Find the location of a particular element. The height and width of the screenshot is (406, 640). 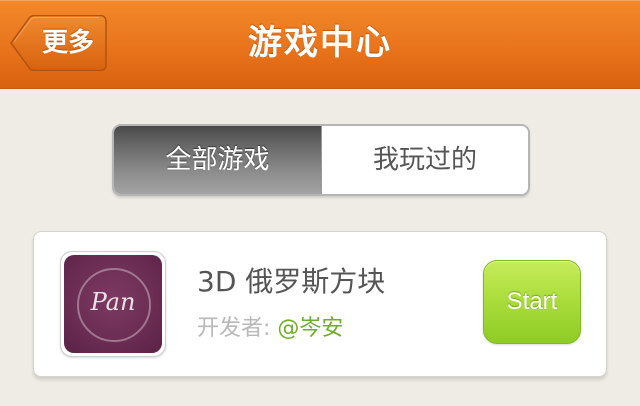

game-app-icon: Pan is located at coordinates (113, 304).